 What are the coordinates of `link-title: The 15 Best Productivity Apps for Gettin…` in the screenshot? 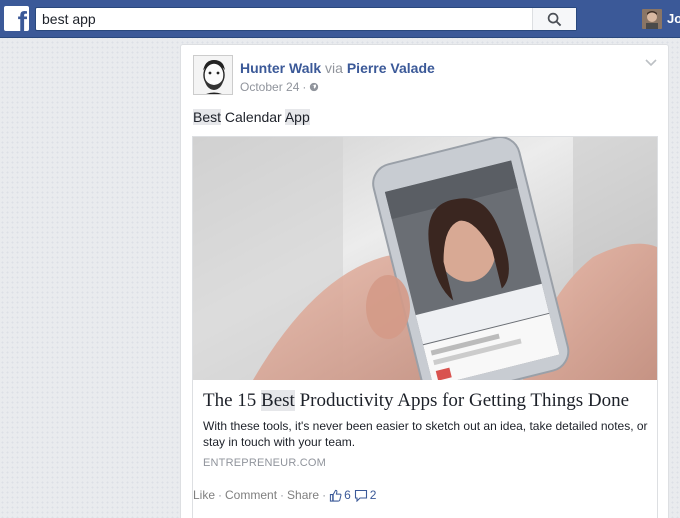 It's located at (428, 401).